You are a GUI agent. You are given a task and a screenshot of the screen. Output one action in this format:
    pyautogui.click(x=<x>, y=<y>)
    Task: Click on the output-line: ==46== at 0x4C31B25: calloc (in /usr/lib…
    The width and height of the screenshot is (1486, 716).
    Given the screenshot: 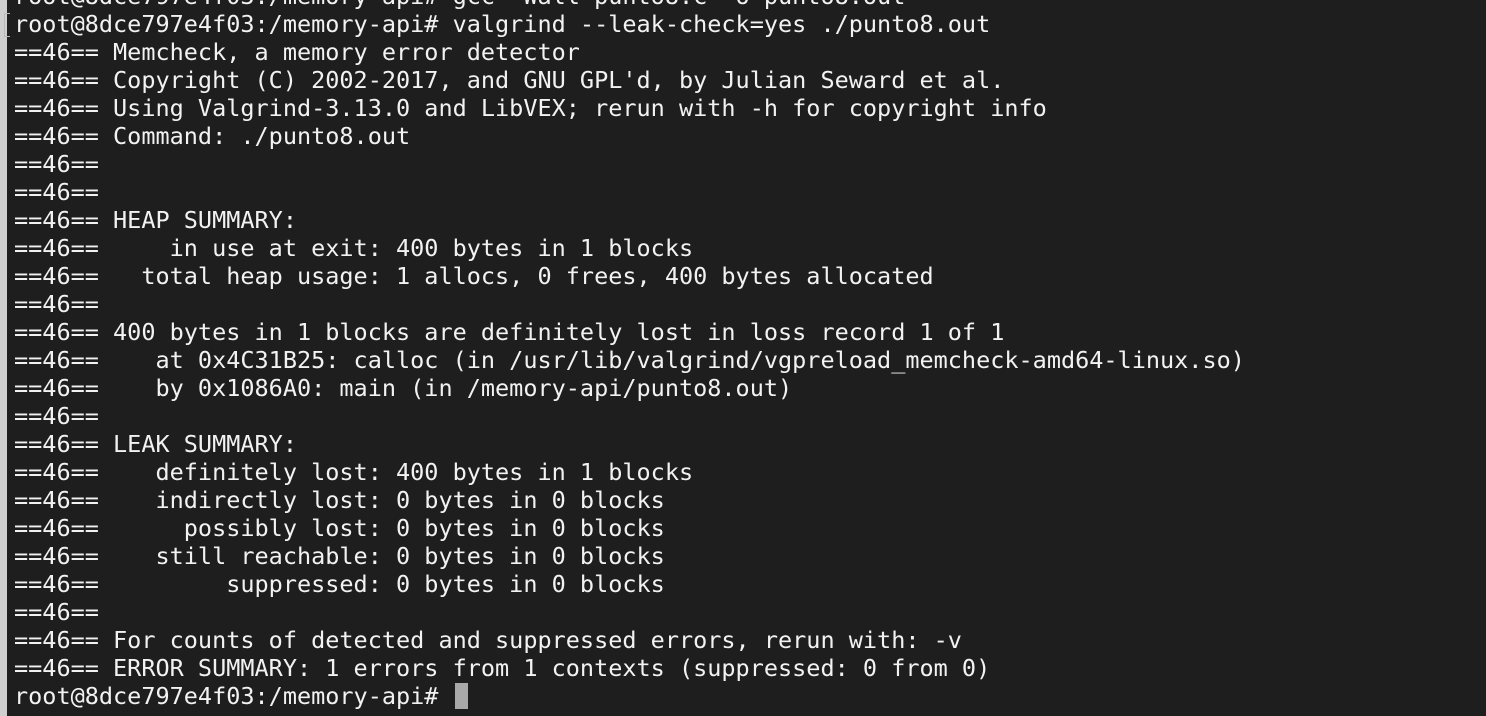 What is the action you would take?
    pyautogui.click(x=629, y=360)
    